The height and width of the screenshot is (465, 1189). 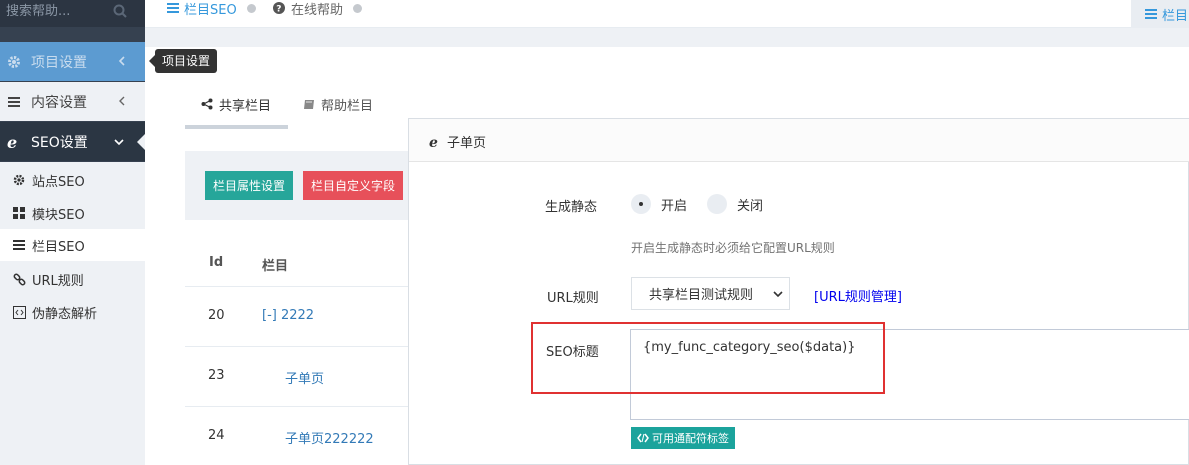 I want to click on category-attributes-button: 栏目属性设置, so click(x=249, y=185).